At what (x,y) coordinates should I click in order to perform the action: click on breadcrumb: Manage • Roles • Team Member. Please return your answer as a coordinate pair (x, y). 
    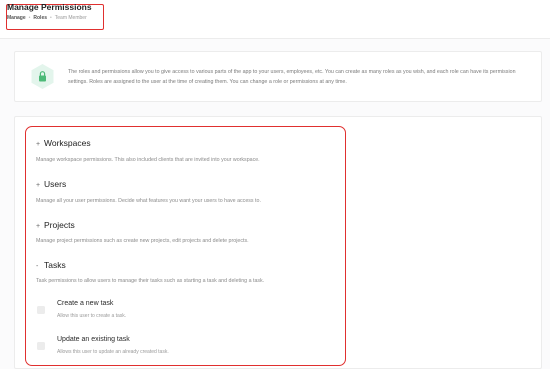
    Looking at the image, I should click on (47, 18).